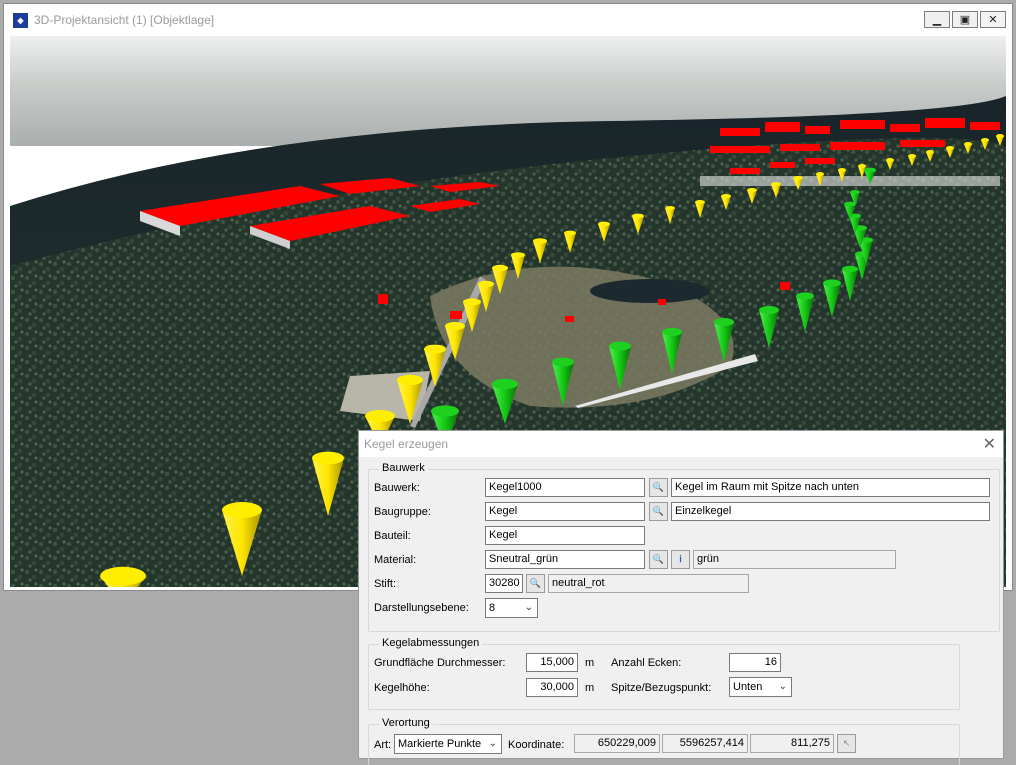 Image resolution: width=1016 pixels, height=765 pixels. What do you see at coordinates (421, 608) in the screenshot?
I see `darstellungsebene-label: Darstellungsebene:` at bounding box center [421, 608].